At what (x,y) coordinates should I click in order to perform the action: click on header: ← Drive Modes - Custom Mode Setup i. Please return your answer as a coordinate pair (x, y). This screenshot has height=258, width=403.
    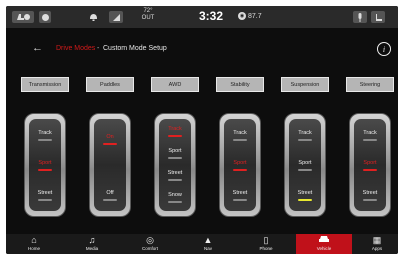
    Looking at the image, I should click on (202, 50).